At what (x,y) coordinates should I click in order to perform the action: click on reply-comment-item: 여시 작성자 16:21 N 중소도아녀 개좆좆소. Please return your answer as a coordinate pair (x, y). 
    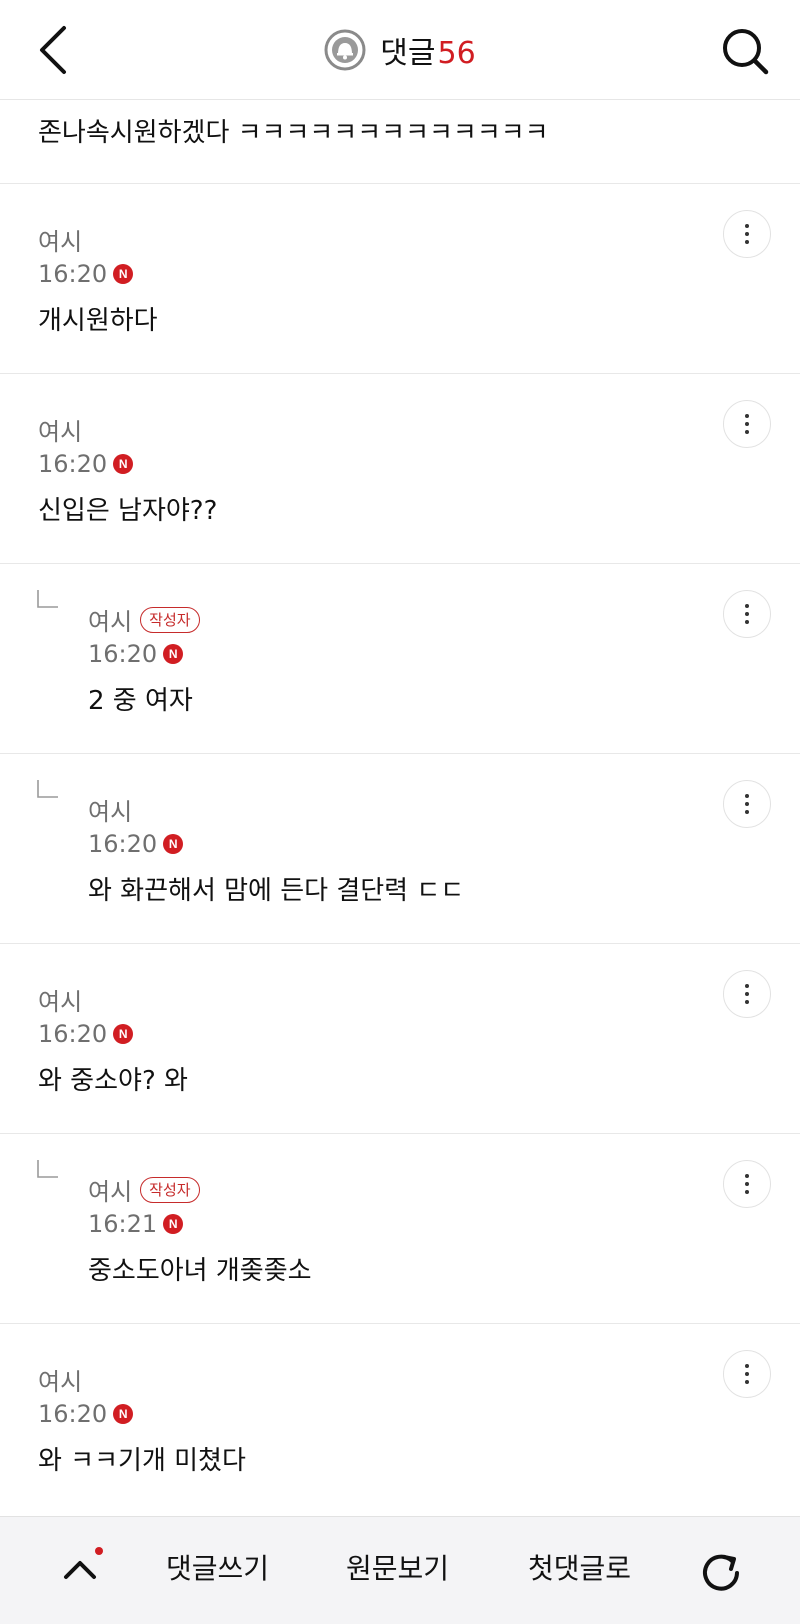
    Looking at the image, I should click on (400, 1229).